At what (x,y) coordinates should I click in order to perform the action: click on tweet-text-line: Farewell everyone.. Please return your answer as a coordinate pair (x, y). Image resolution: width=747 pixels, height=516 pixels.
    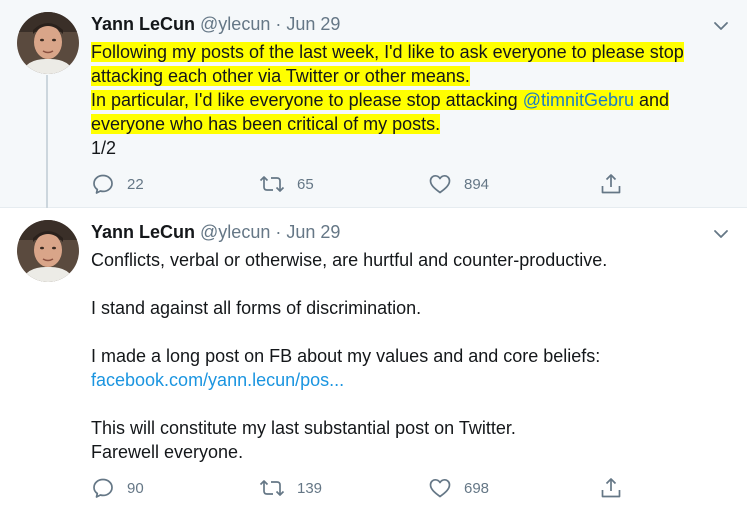
    Looking at the image, I should click on (167, 452).